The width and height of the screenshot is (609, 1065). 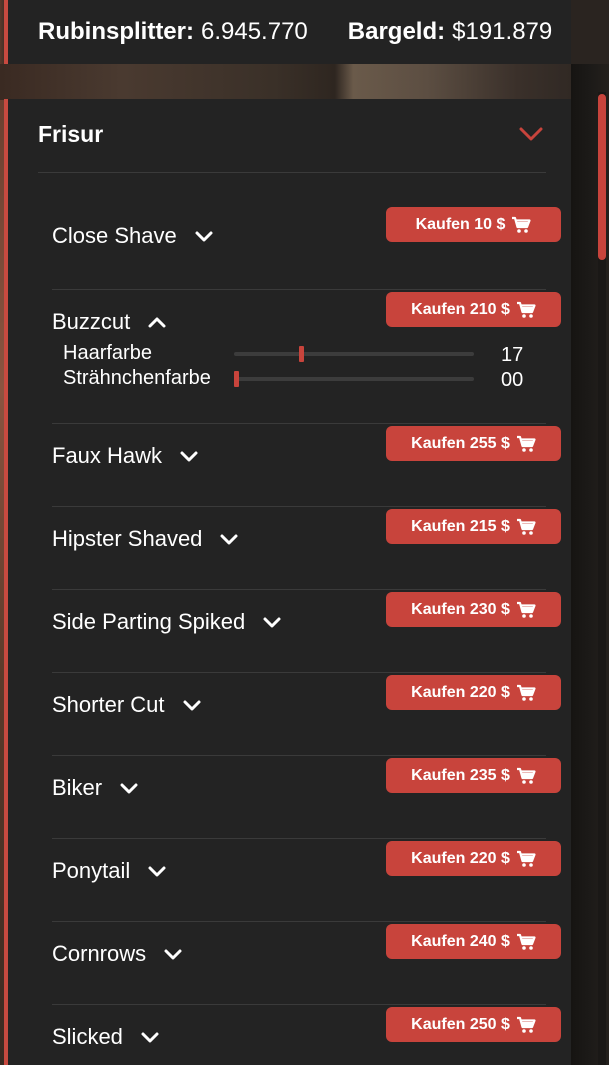 What do you see at coordinates (306, 714) in the screenshot?
I see `list-item: Shorter Cut Kaufen 220 $` at bounding box center [306, 714].